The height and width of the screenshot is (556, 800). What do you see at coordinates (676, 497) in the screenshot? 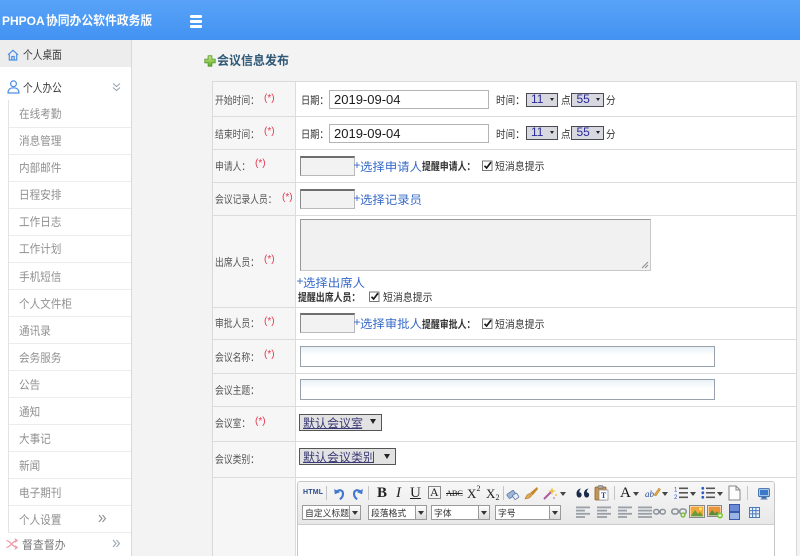
I see `svg-text: 2` at bounding box center [676, 497].